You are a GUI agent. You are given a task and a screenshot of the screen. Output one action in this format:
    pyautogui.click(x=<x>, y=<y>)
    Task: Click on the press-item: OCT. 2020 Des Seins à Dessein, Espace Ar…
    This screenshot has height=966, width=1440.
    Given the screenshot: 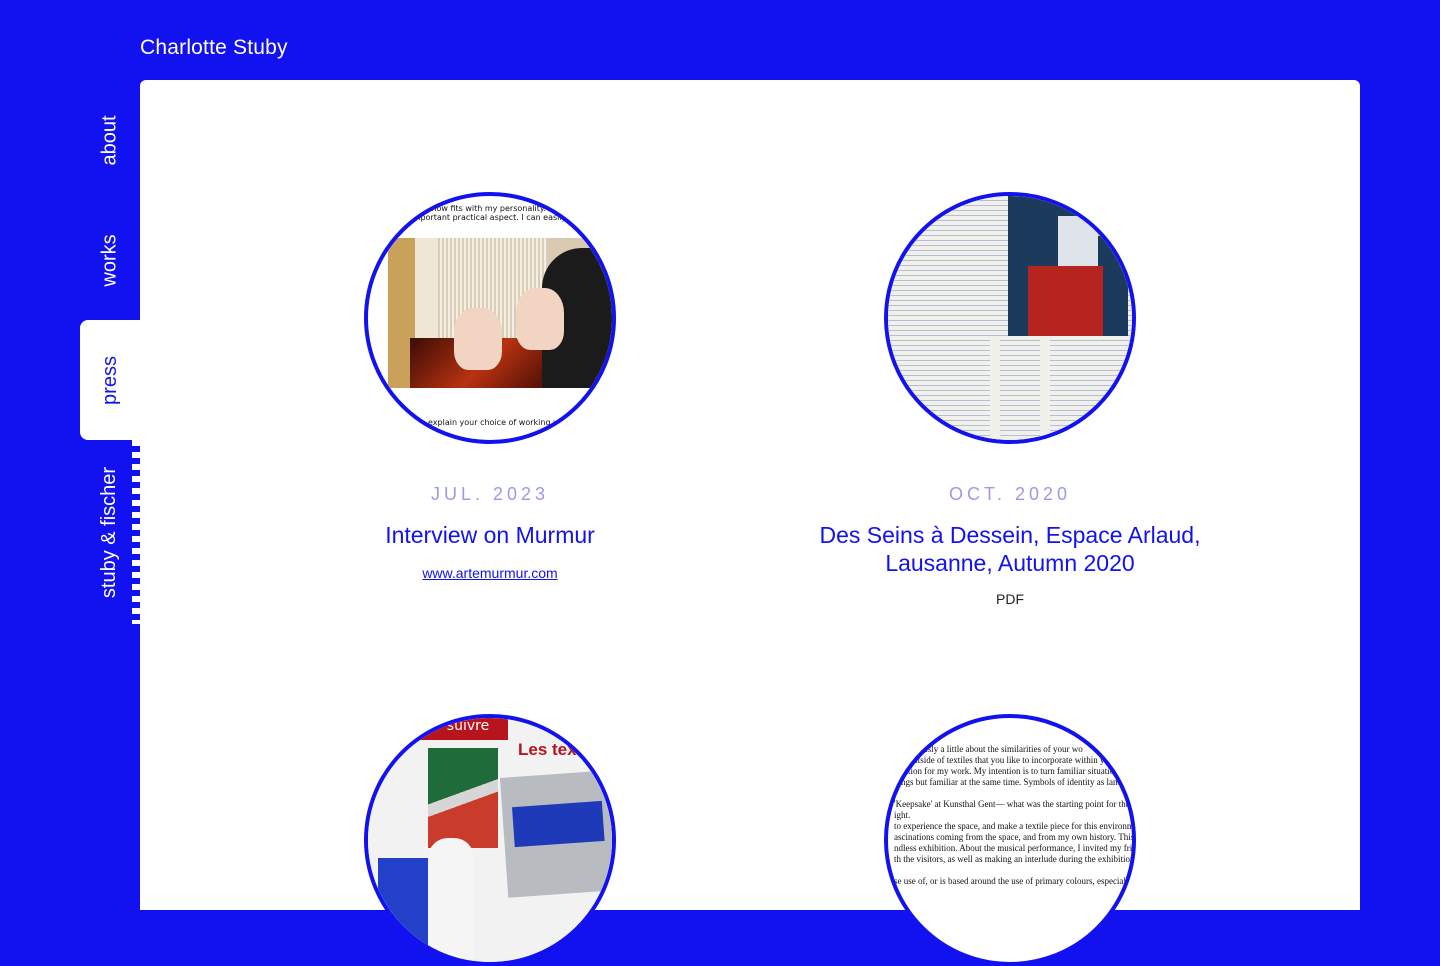 What is the action you would take?
    pyautogui.click(x=1010, y=399)
    